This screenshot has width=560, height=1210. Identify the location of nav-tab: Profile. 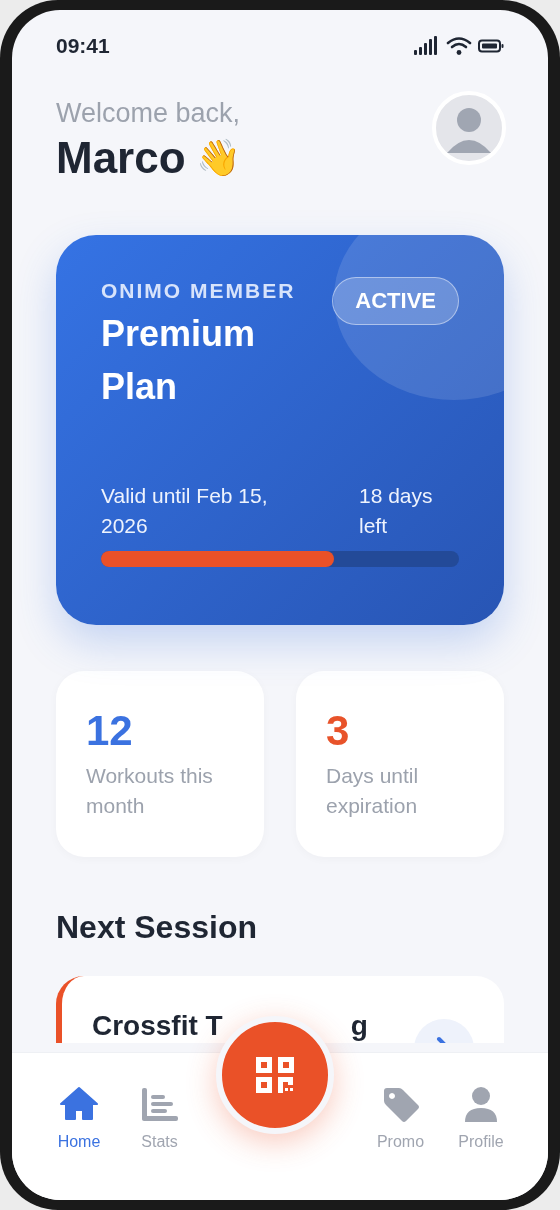
(481, 1126).